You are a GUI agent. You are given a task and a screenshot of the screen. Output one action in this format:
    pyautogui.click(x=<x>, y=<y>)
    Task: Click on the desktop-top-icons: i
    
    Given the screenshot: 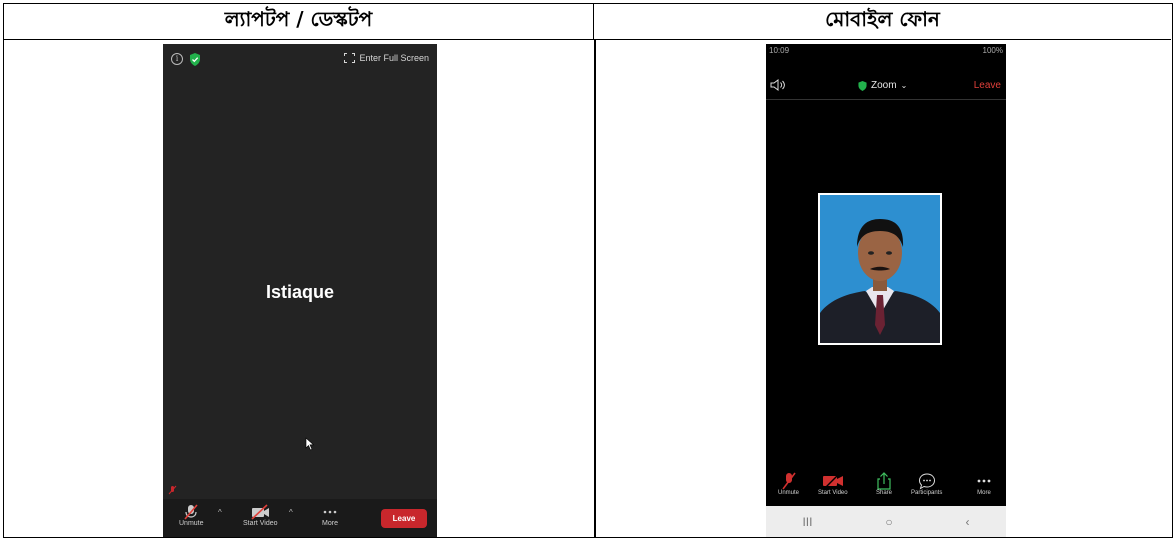 What is the action you would take?
    pyautogui.click(x=186, y=59)
    